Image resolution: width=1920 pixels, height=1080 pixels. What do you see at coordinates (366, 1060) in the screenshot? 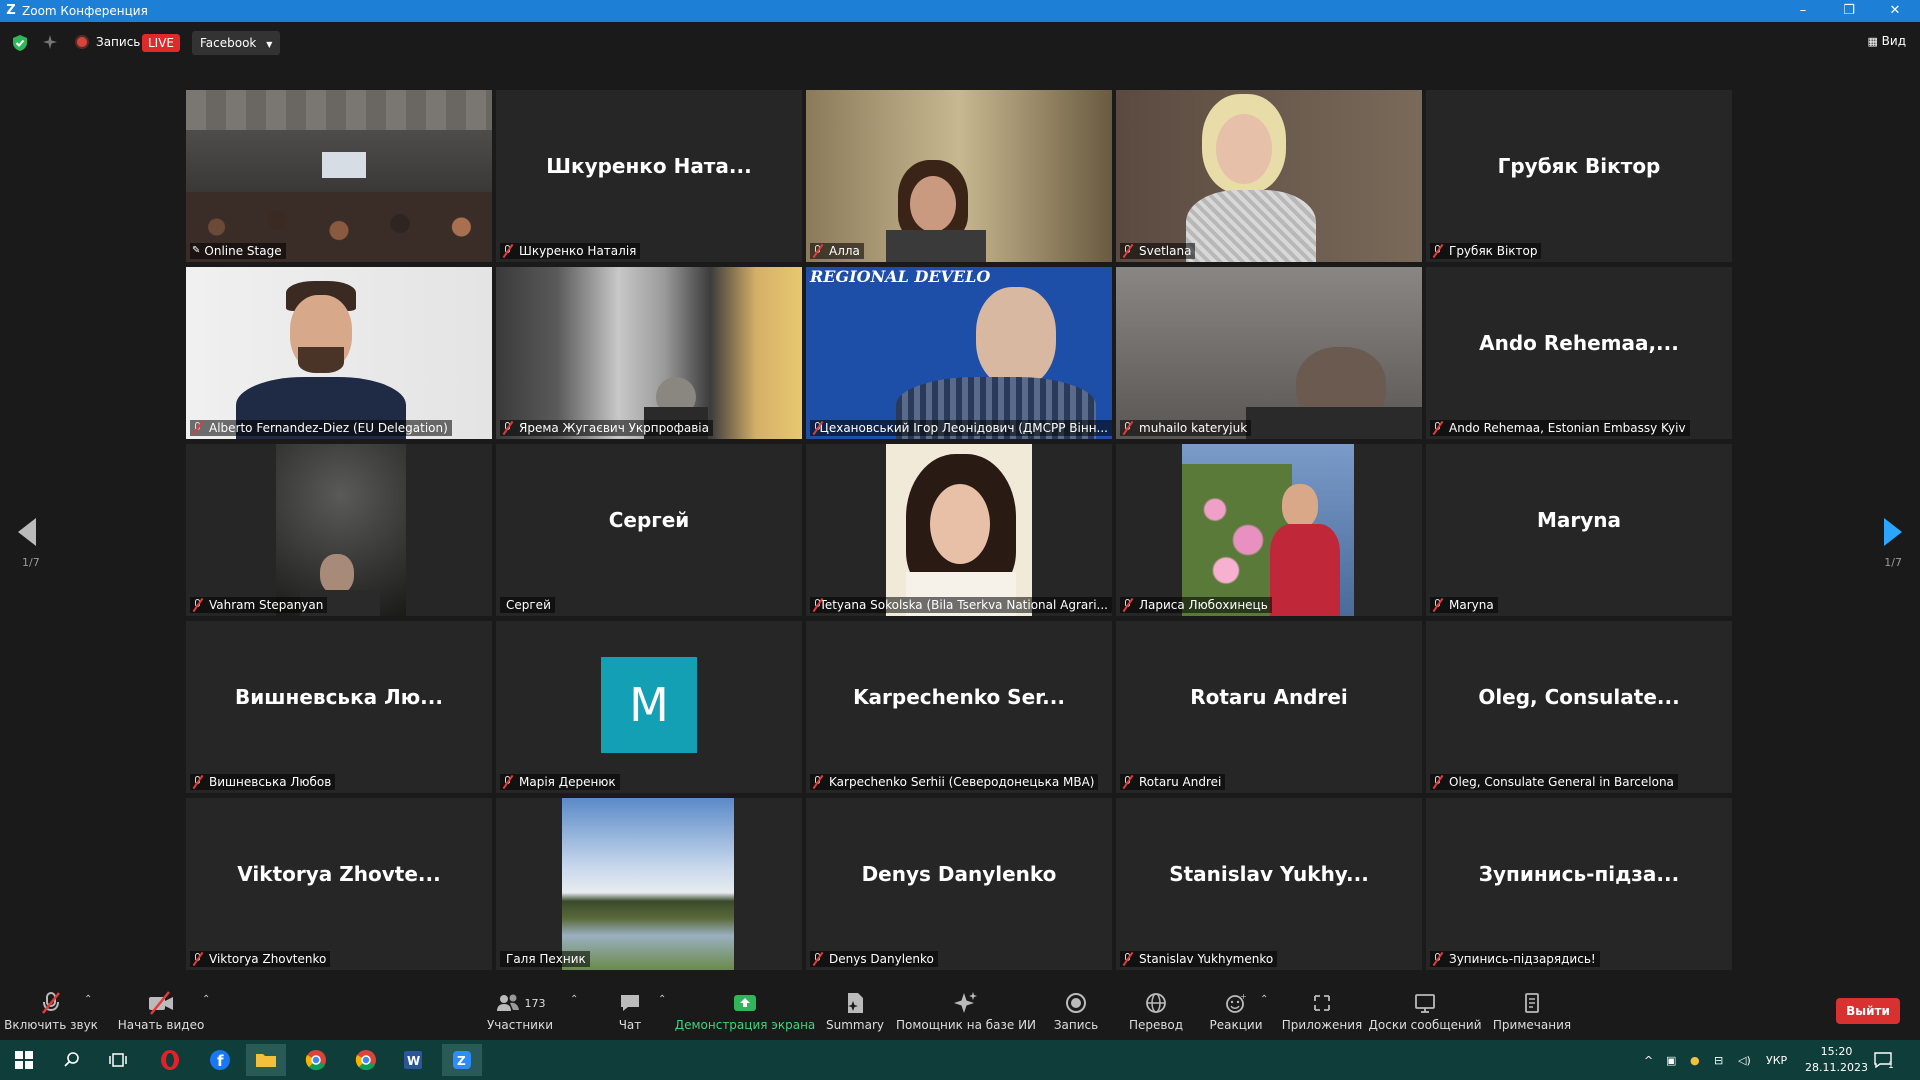
I see `chrome-profile-icon` at bounding box center [366, 1060].